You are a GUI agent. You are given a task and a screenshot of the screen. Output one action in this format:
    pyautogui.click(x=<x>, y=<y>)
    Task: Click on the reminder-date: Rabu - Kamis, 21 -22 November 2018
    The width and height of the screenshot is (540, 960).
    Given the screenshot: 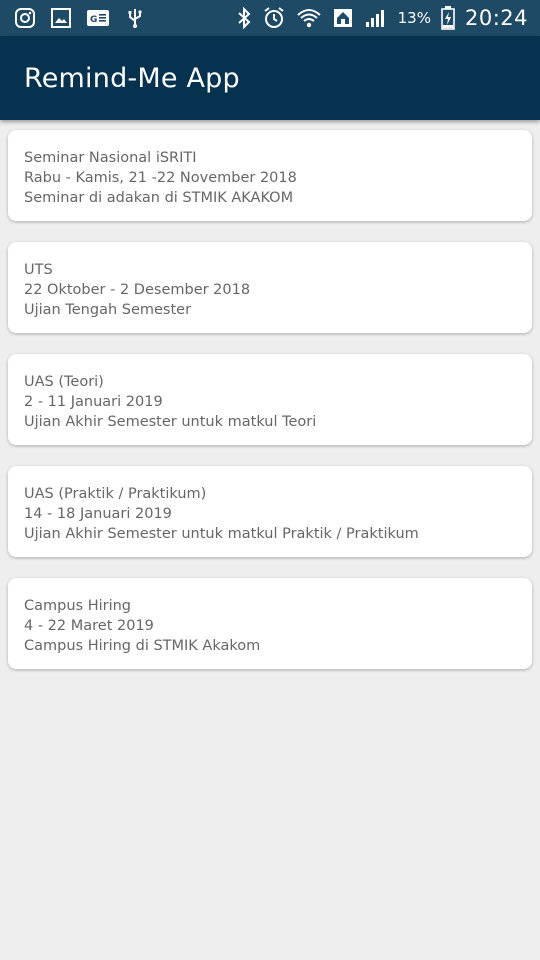 What is the action you would take?
    pyautogui.click(x=160, y=178)
    